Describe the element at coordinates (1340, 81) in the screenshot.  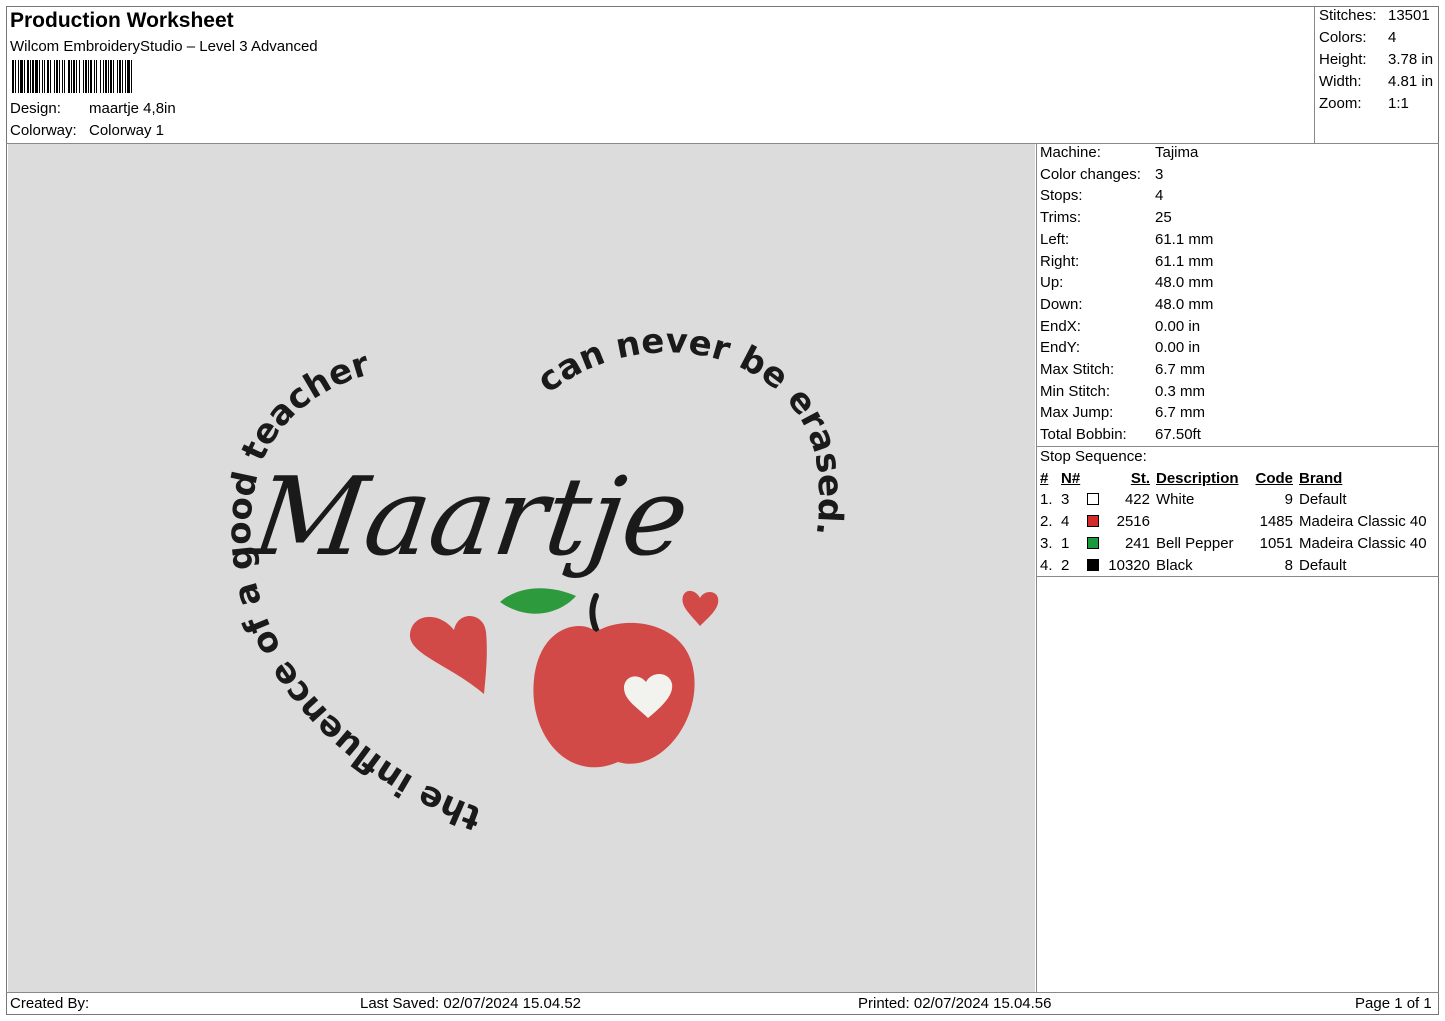
I see `width-label: Width:` at that location.